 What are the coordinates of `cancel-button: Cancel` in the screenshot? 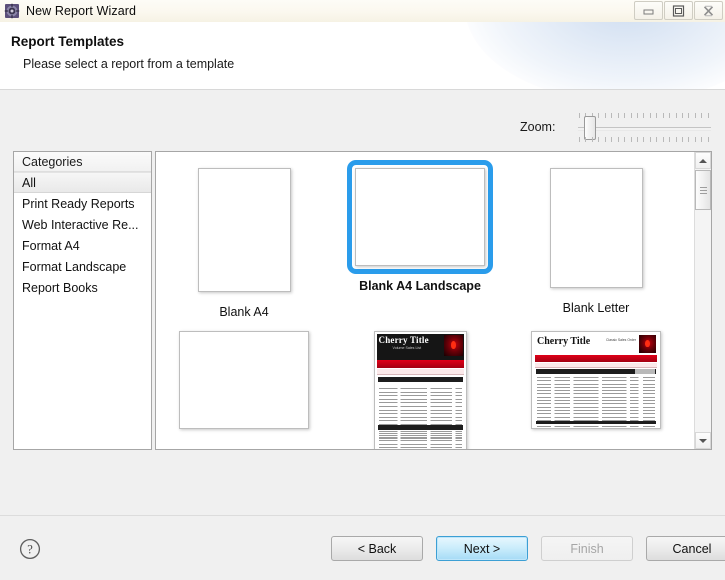 It's located at (685, 548).